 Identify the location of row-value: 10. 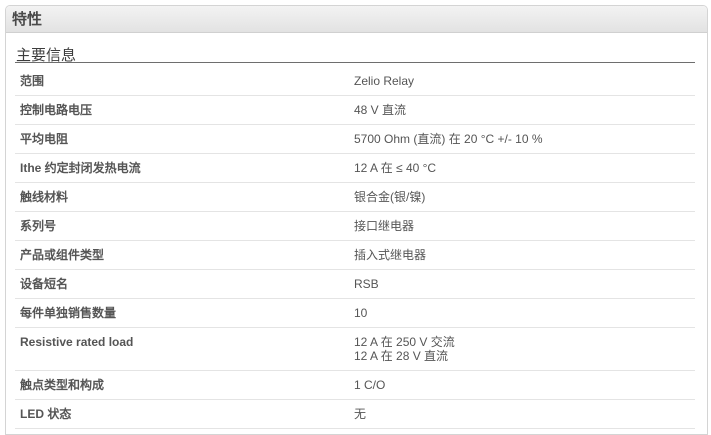
(524, 313).